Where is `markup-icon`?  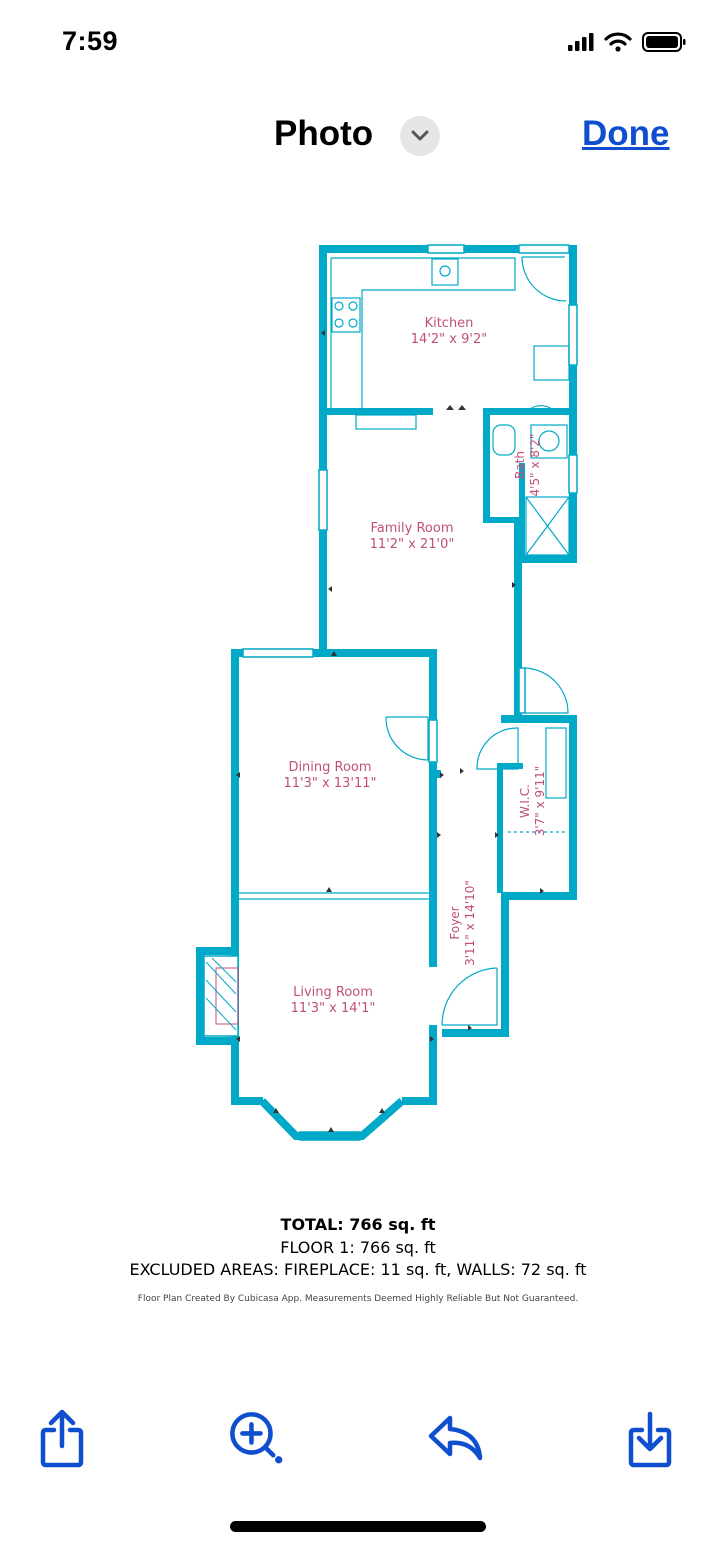
markup-icon is located at coordinates (256, 1438).